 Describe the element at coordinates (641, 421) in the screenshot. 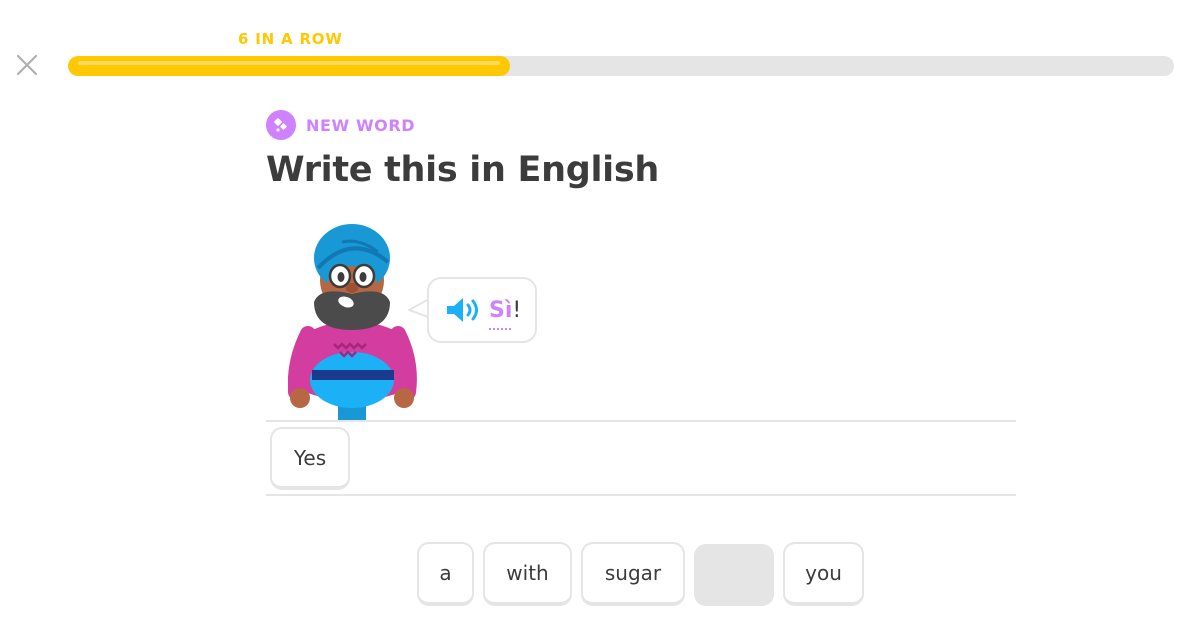

I see `answer-line-top` at that location.